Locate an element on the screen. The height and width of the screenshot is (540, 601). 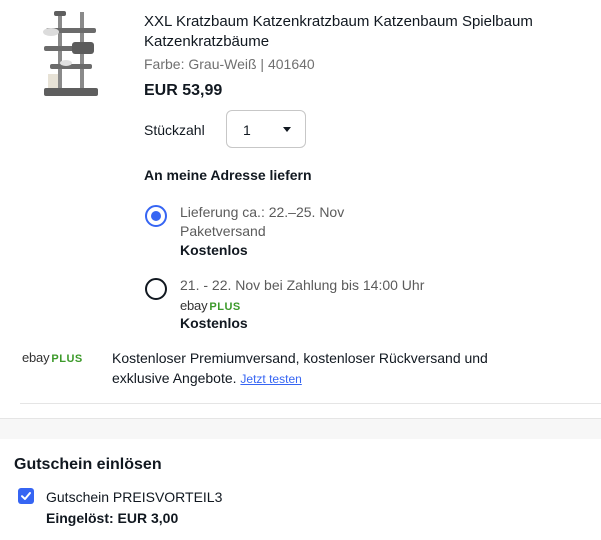
checkmark-icon is located at coordinates (26, 496).